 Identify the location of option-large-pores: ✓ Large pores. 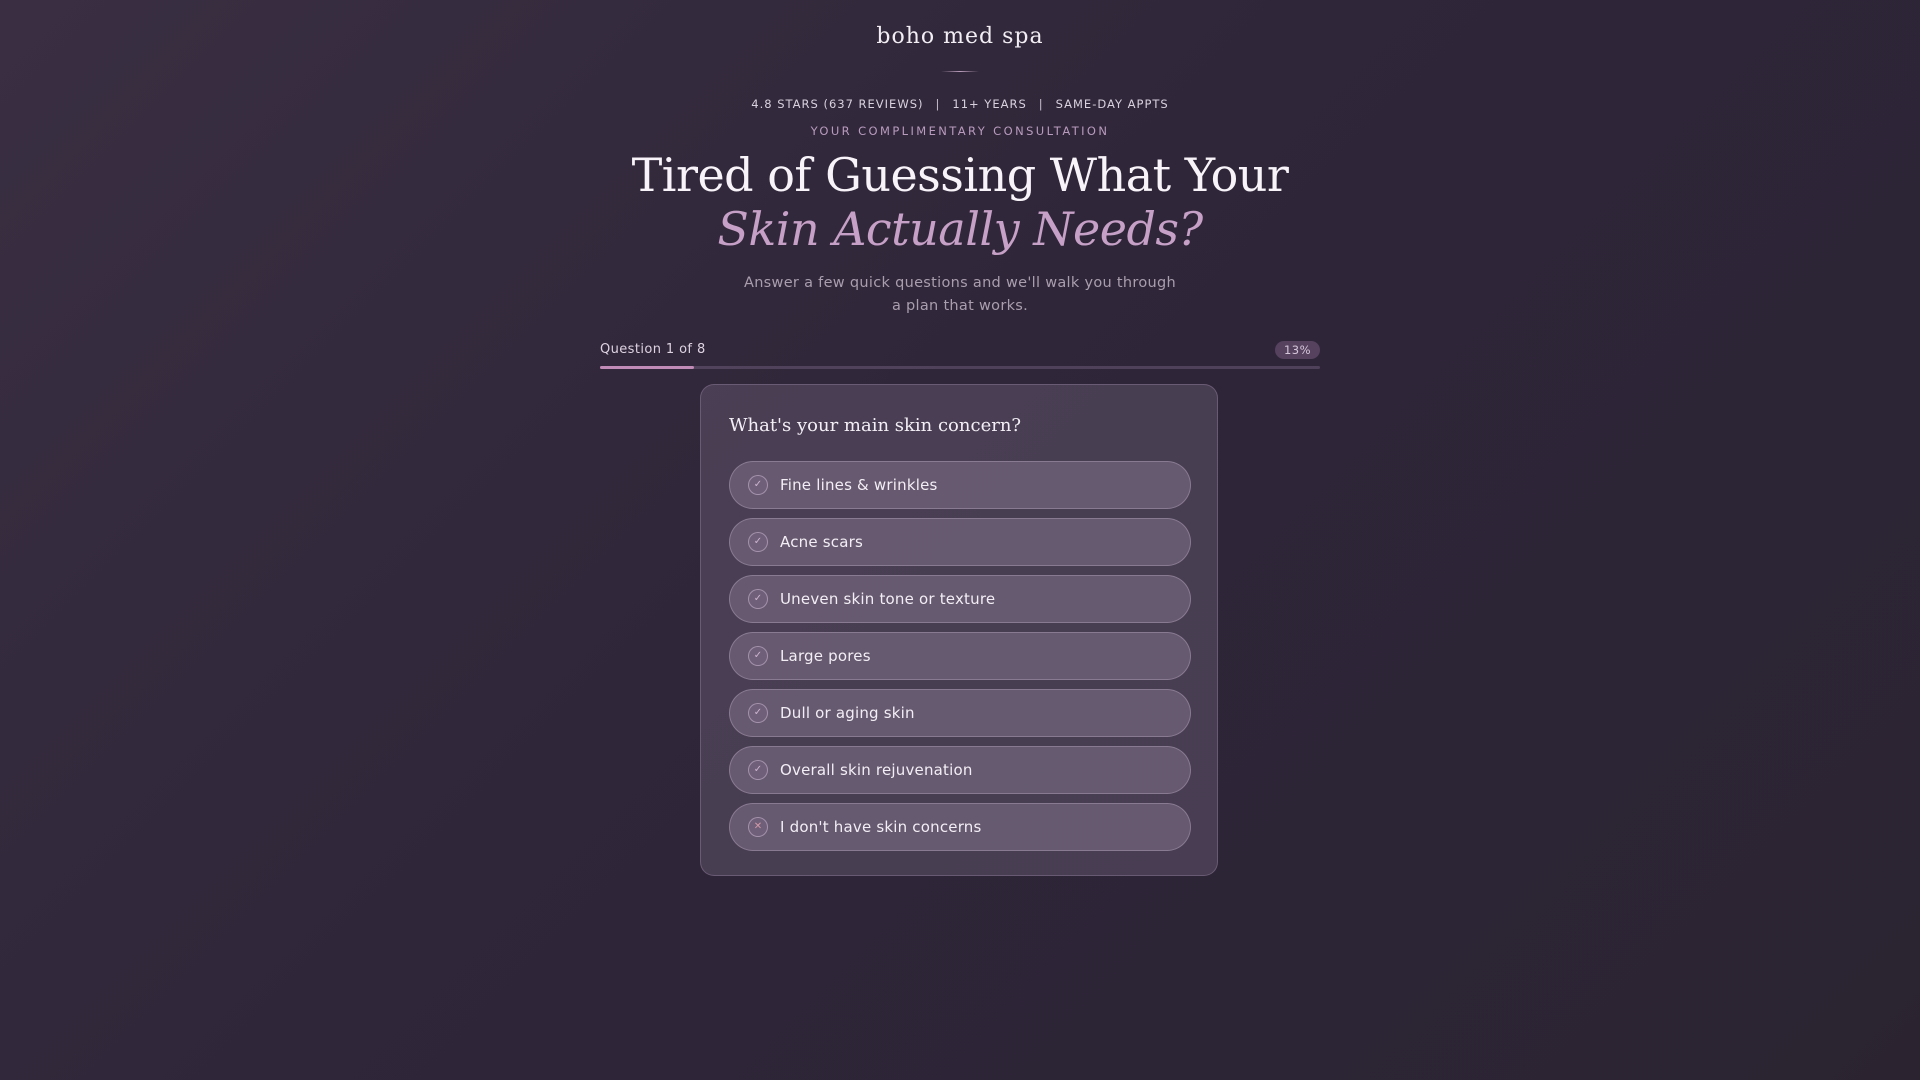
(960, 656).